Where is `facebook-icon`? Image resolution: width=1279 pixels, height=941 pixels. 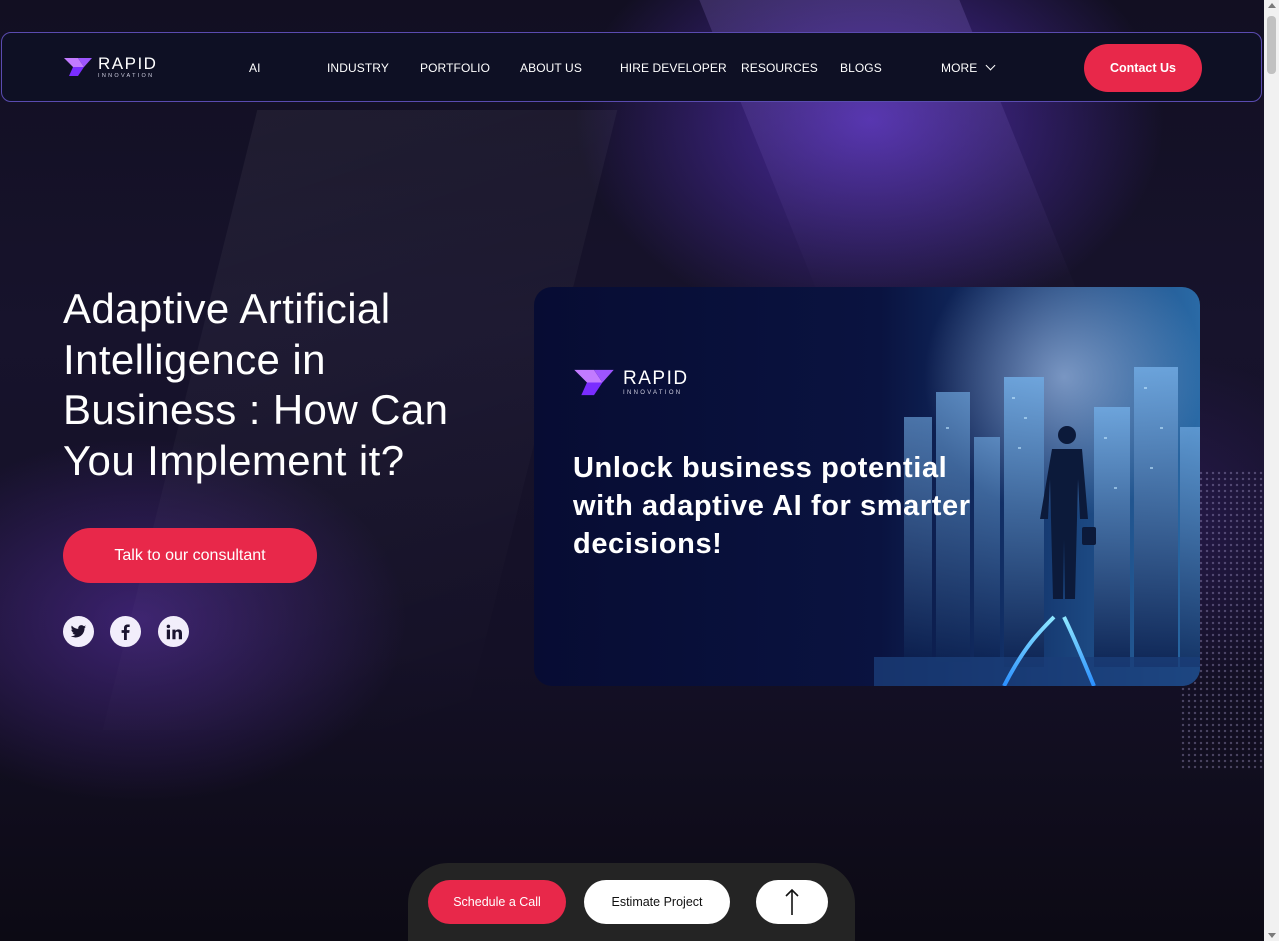 facebook-icon is located at coordinates (125, 631).